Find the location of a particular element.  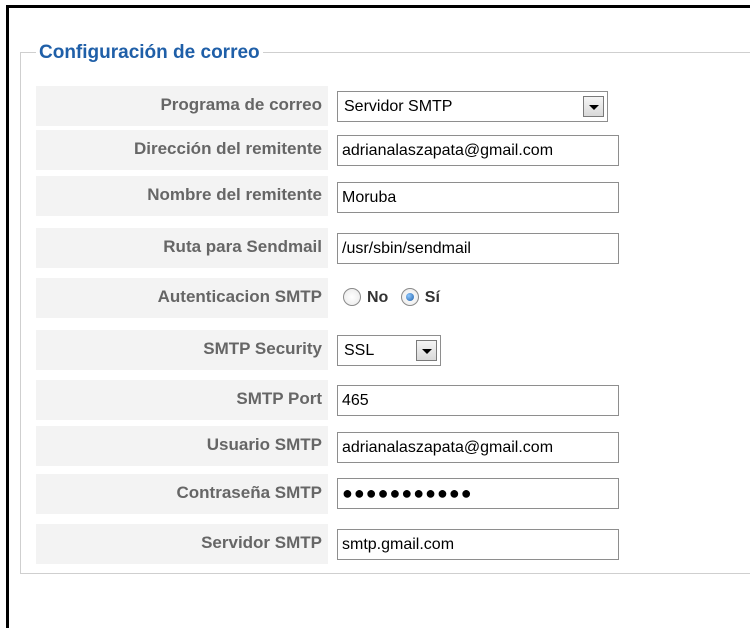

row-smtp-pass: Contraseña SMTP ●●●●●●●●●●● is located at coordinates (393, 494).